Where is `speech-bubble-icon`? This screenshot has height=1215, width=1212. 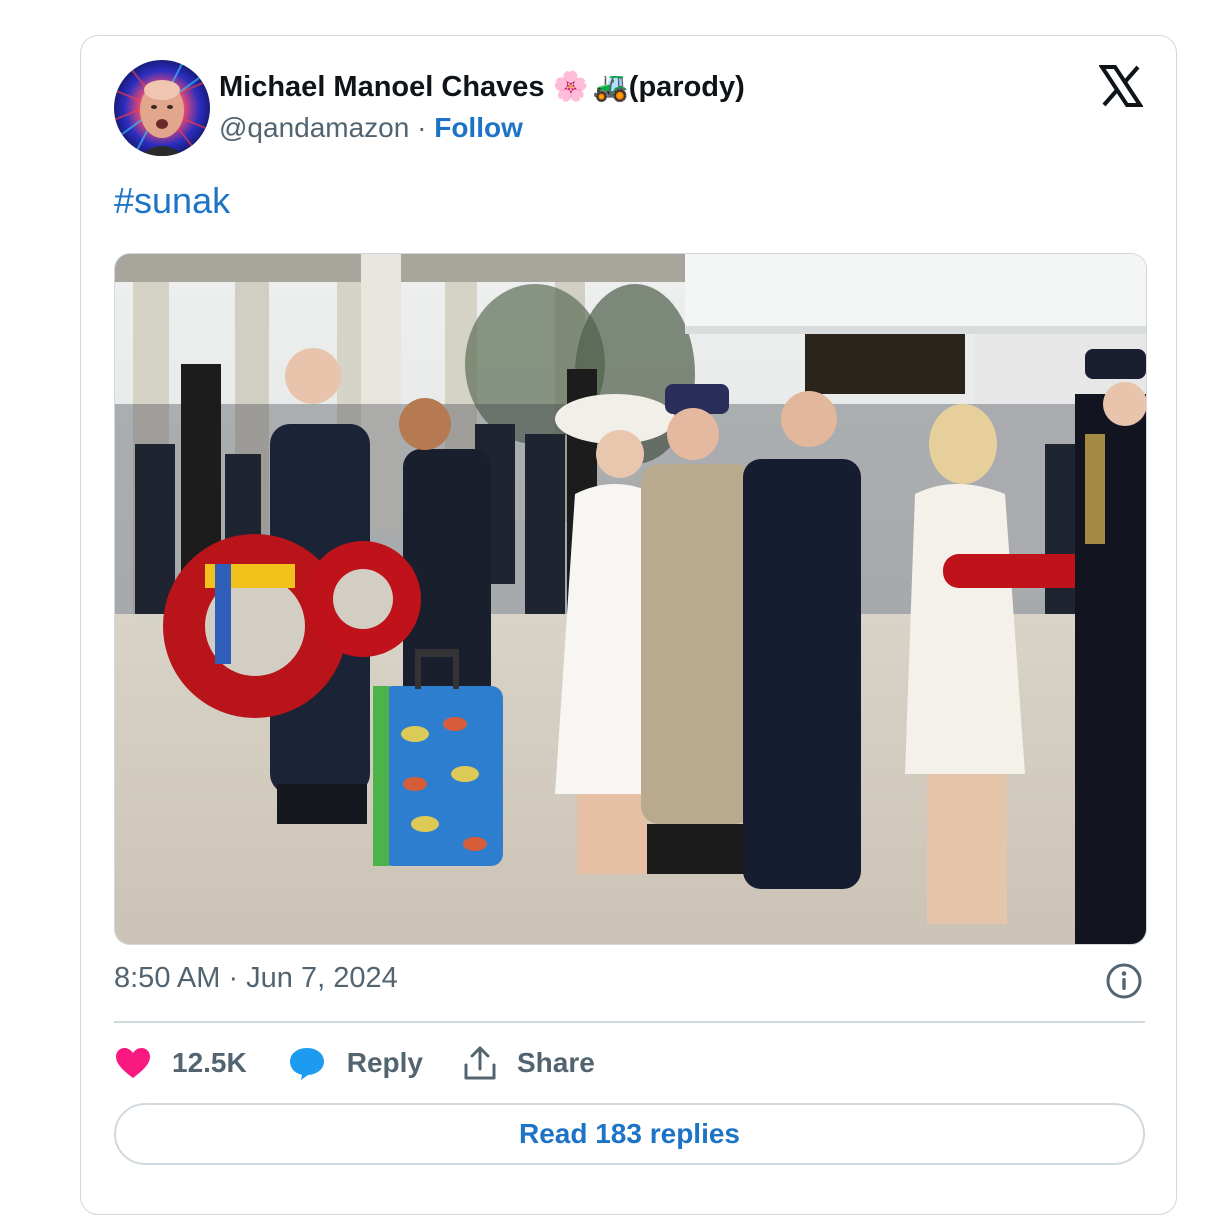 speech-bubble-icon is located at coordinates (306, 1064).